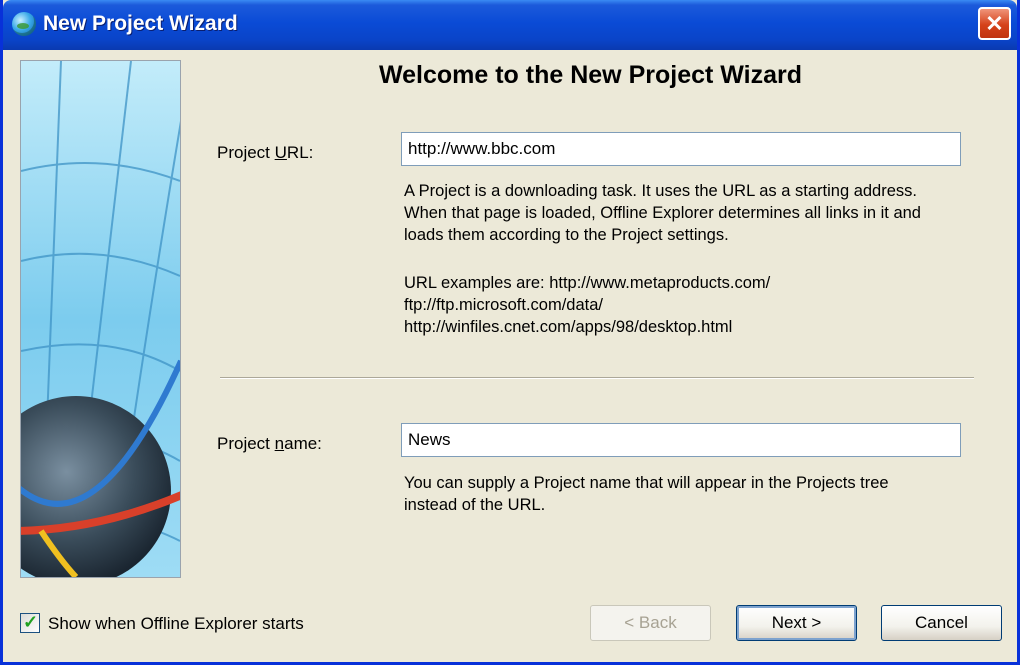 This screenshot has width=1020, height=665. Describe the element at coordinates (24, 24) in the screenshot. I see `globe-icon` at that location.